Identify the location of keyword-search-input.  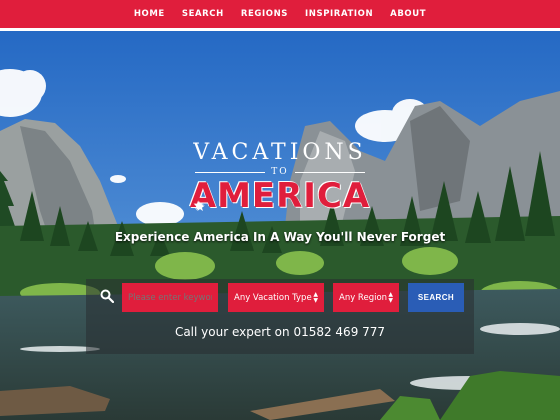
(170, 297).